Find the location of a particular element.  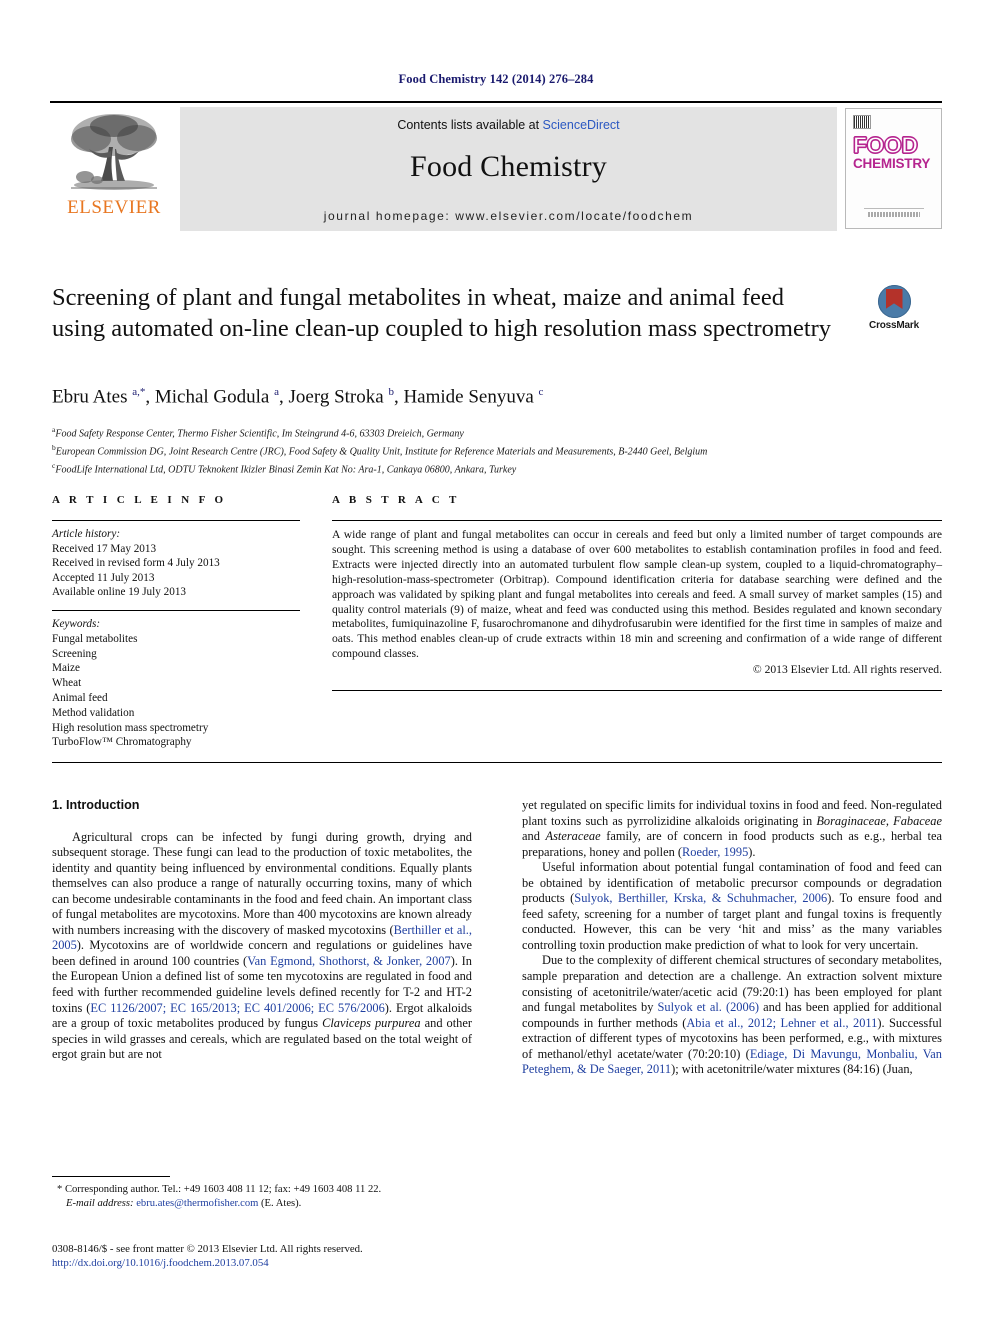

keyword-item: Maize is located at coordinates (66, 668).